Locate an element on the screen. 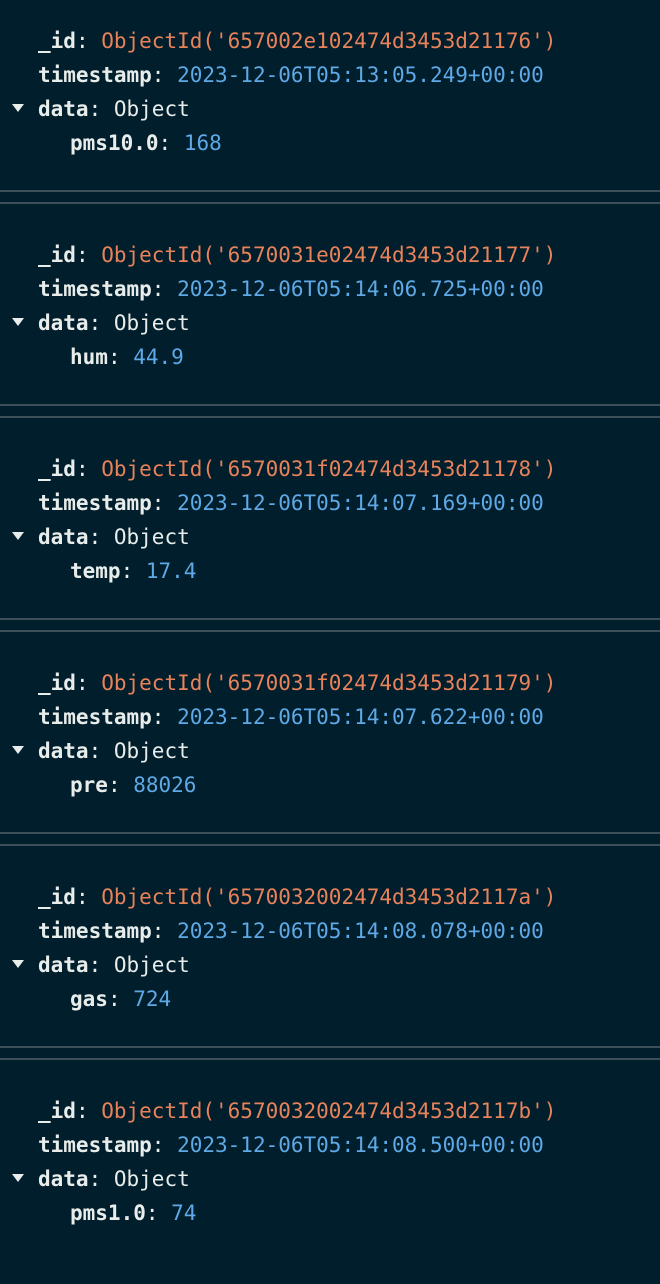  id-value: ObjectId('6570031f02474d3453d21179') is located at coordinates (328, 683).